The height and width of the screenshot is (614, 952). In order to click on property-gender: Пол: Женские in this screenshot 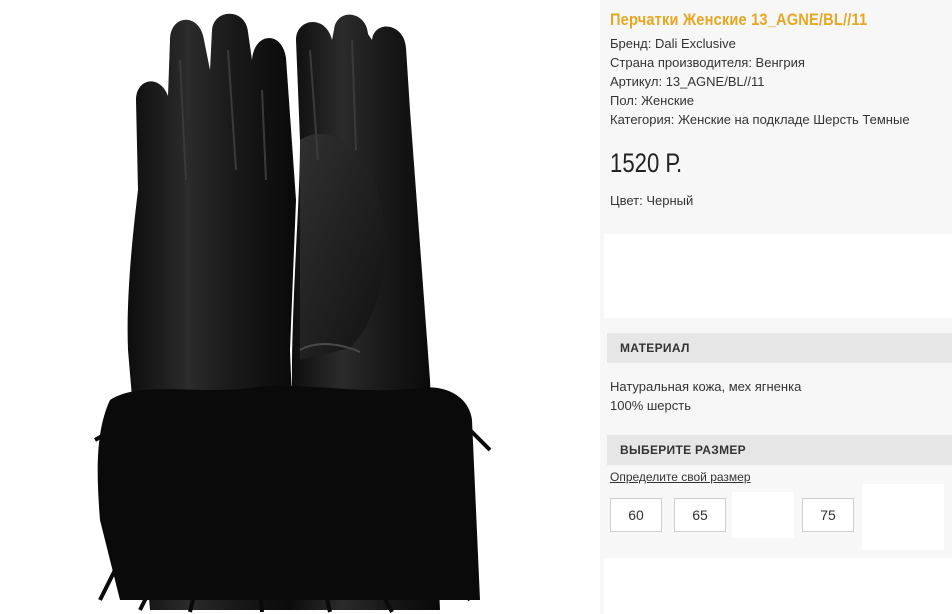, I will do `click(652, 100)`.